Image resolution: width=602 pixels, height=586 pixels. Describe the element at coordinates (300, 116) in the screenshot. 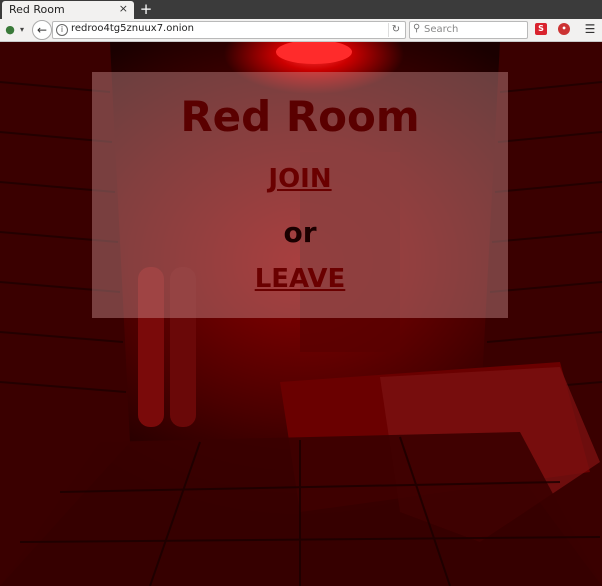

I see `page-title: Red Room` at that location.